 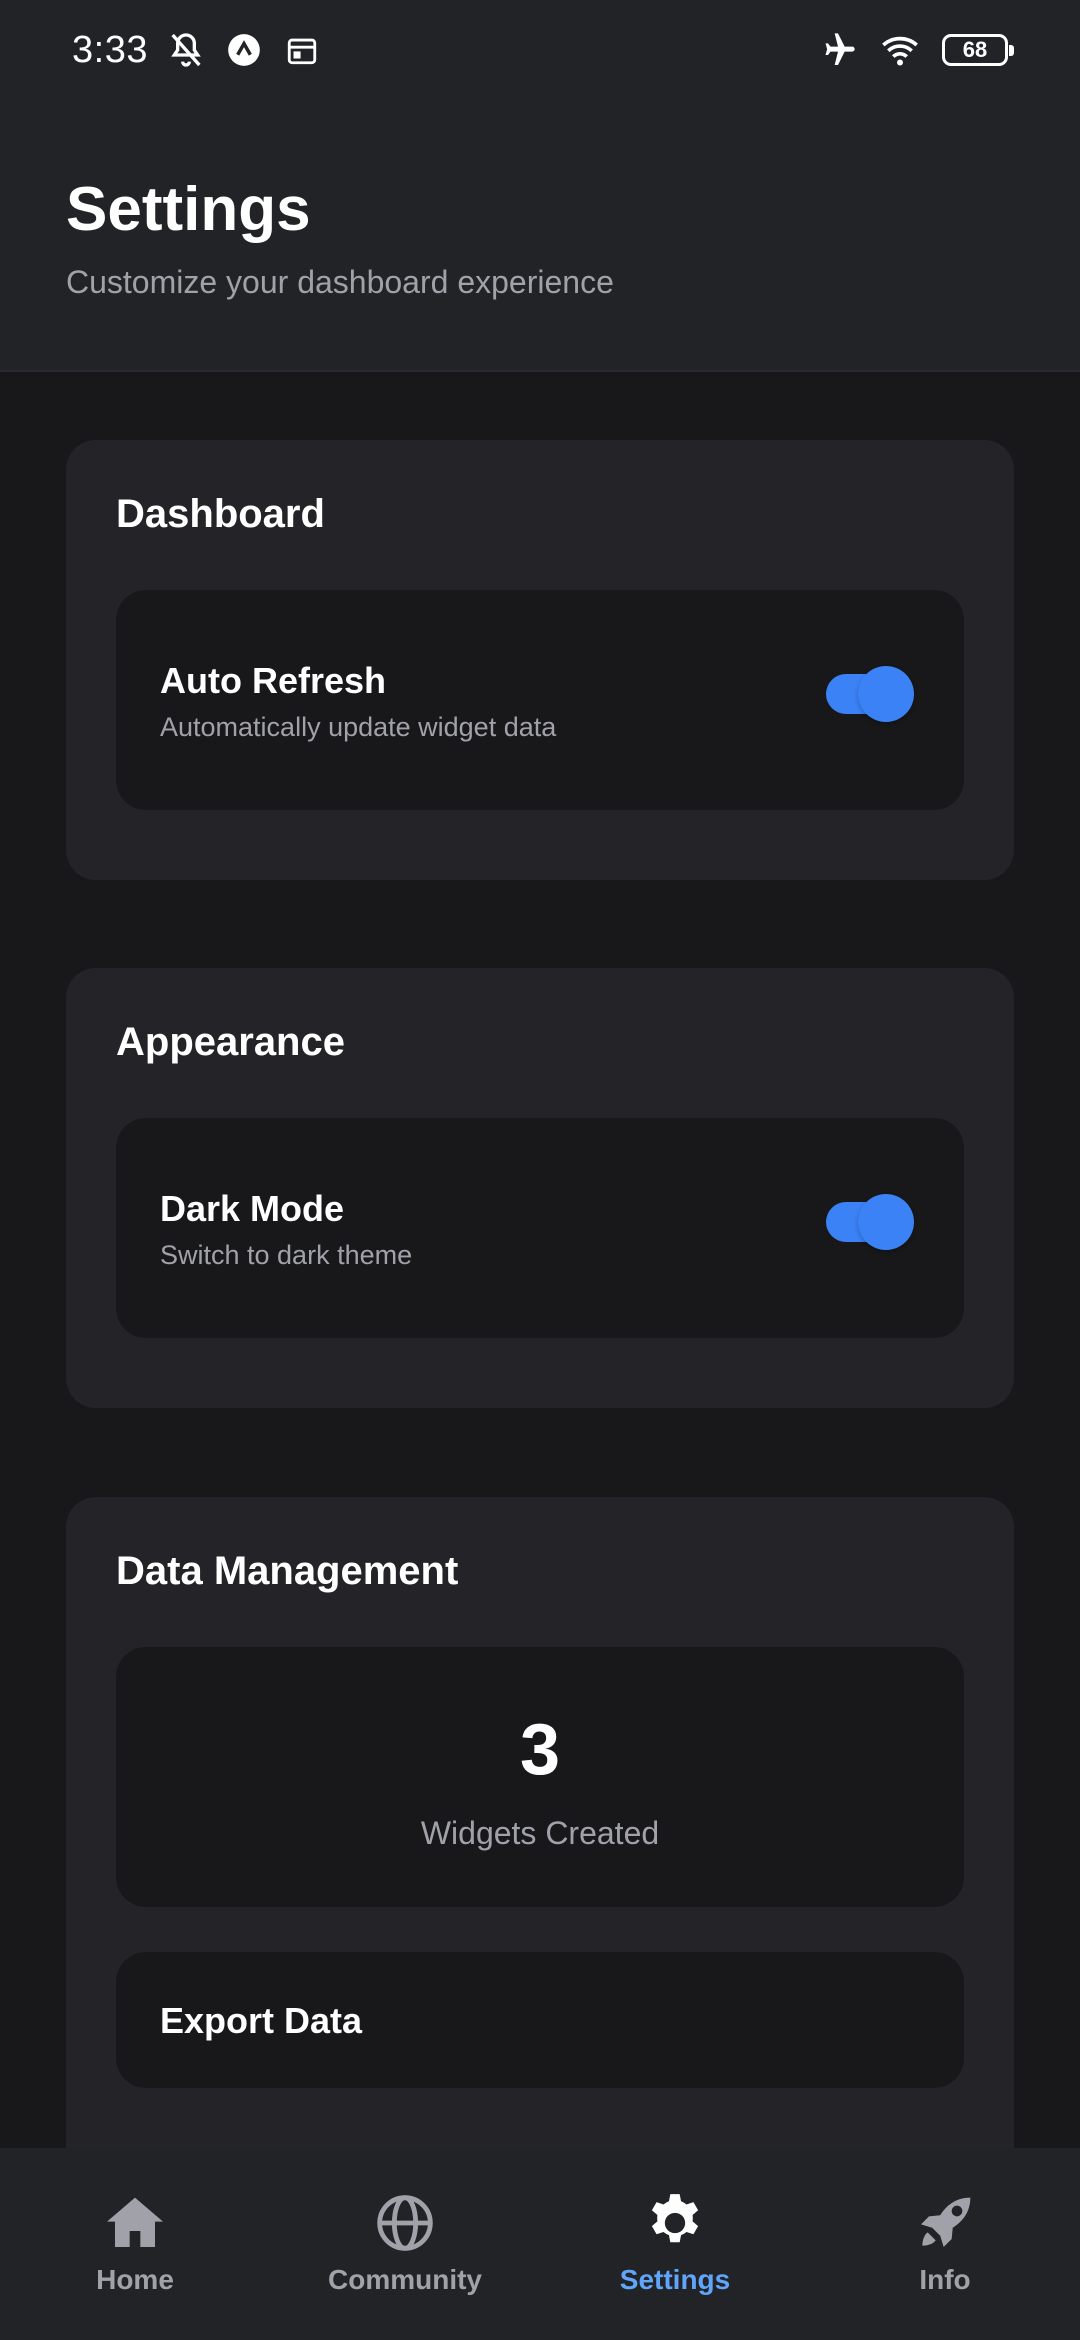 I want to click on auto-refresh-toggle, so click(x=870, y=694).